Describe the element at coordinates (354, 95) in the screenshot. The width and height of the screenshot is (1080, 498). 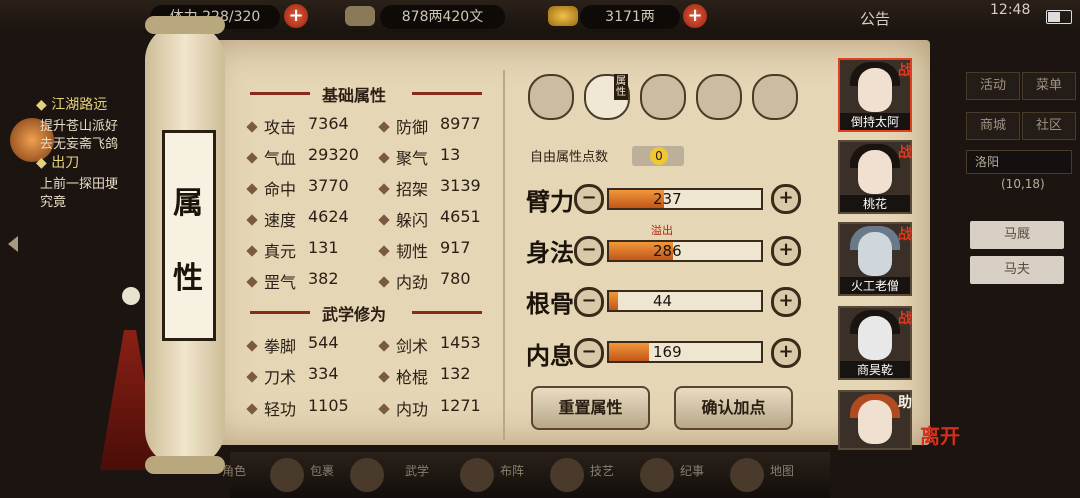
I see `section-basic-title: 基础属性` at that location.